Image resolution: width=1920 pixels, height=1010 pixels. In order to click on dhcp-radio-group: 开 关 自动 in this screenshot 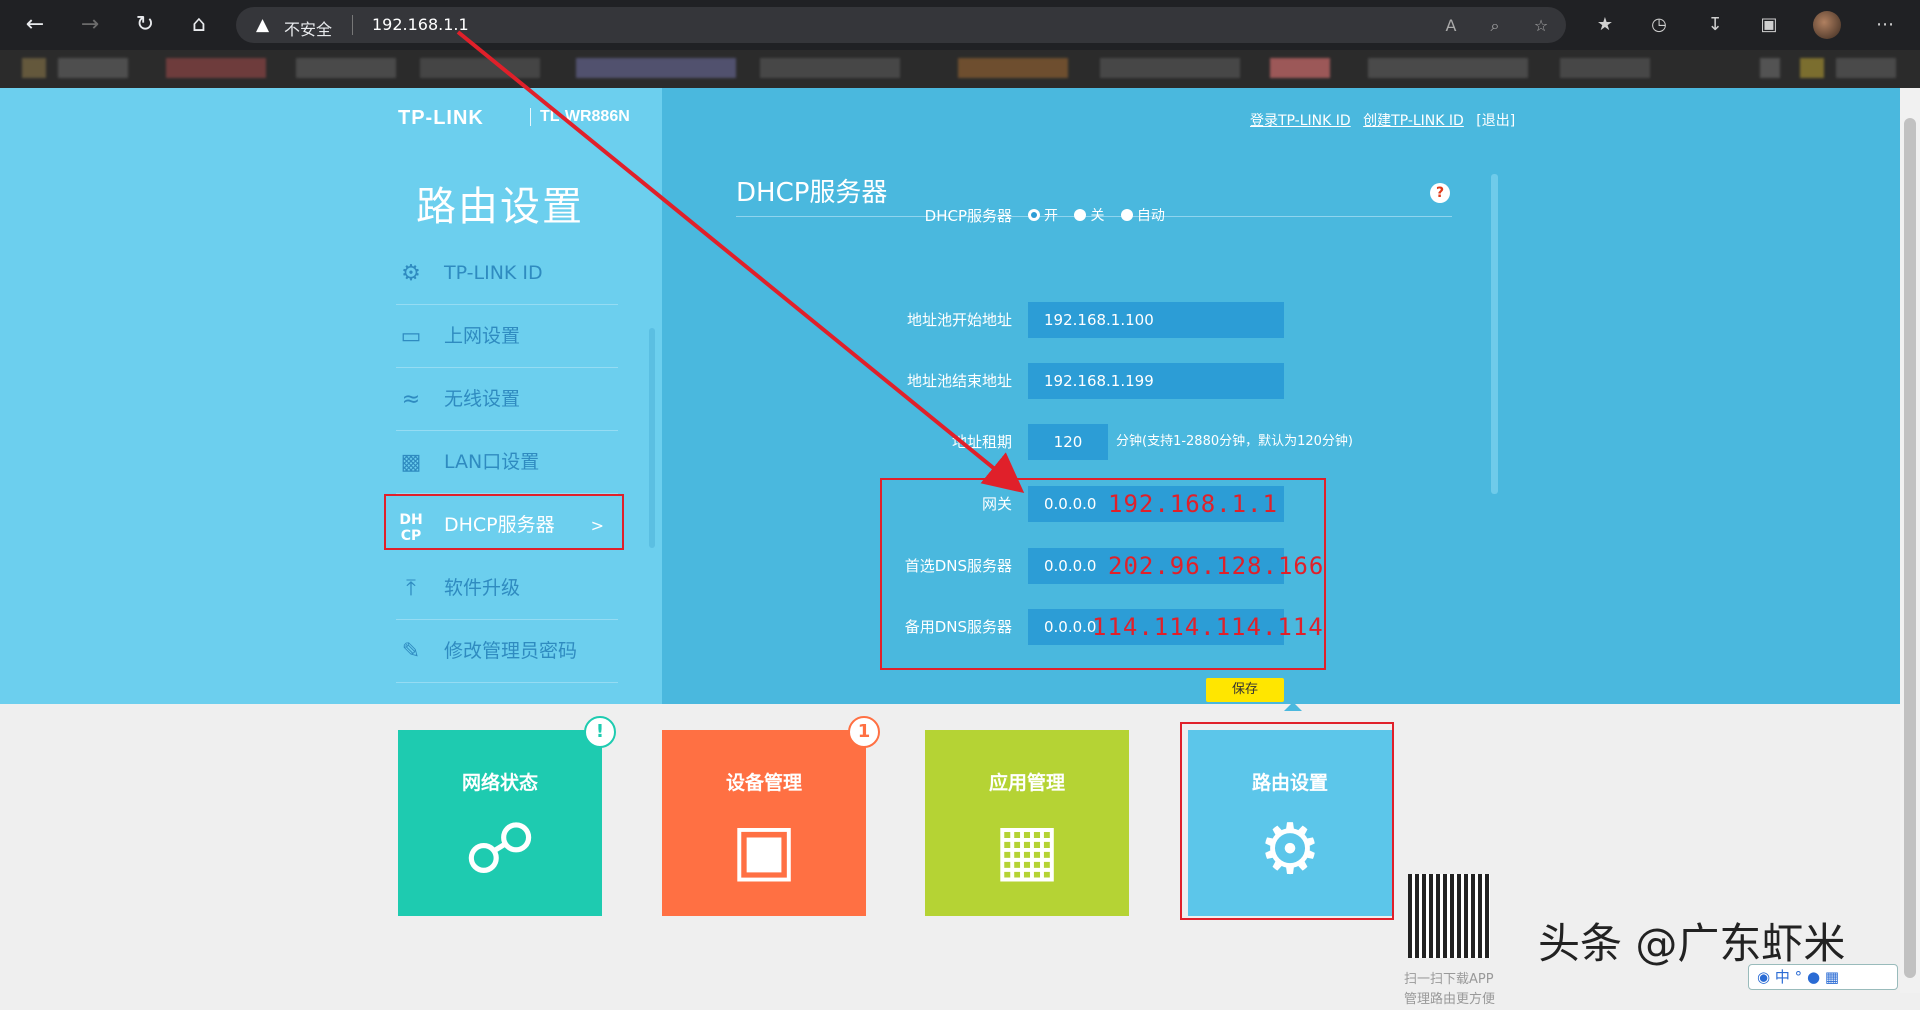, I will do `click(1102, 216)`.